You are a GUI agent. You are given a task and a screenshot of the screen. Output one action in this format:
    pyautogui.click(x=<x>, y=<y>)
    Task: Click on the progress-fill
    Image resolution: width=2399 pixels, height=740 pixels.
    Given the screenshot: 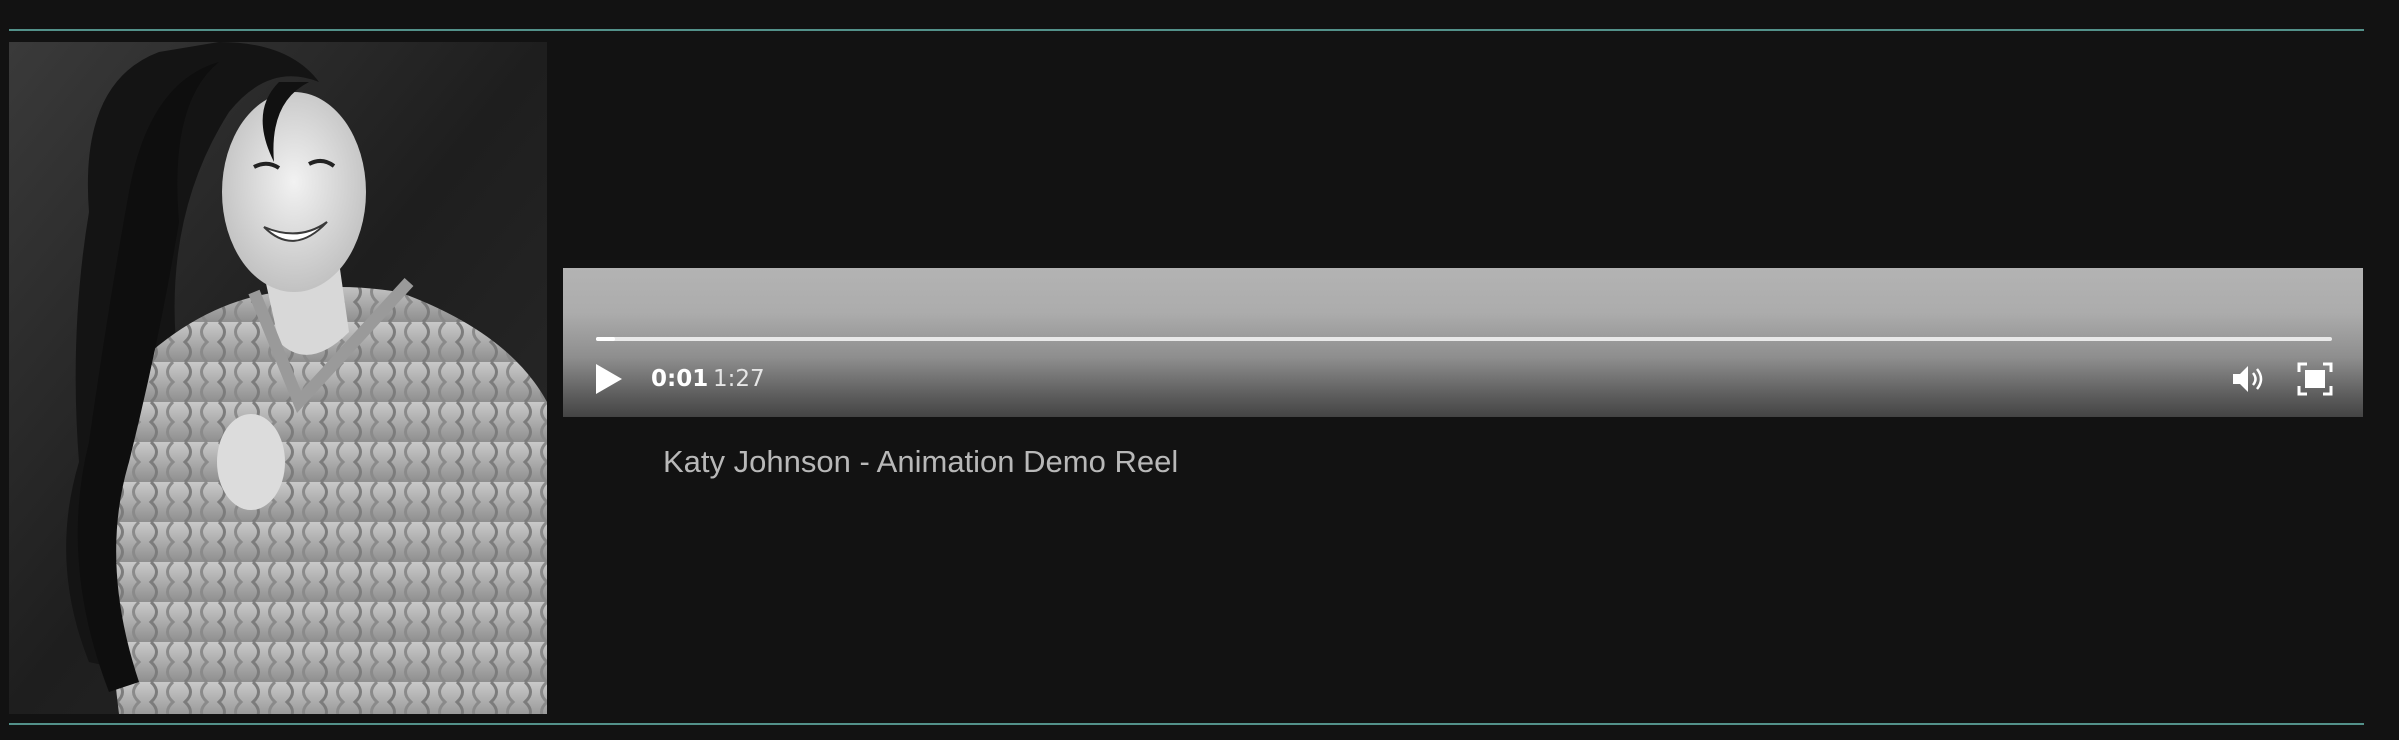 What is the action you would take?
    pyautogui.click(x=606, y=339)
    